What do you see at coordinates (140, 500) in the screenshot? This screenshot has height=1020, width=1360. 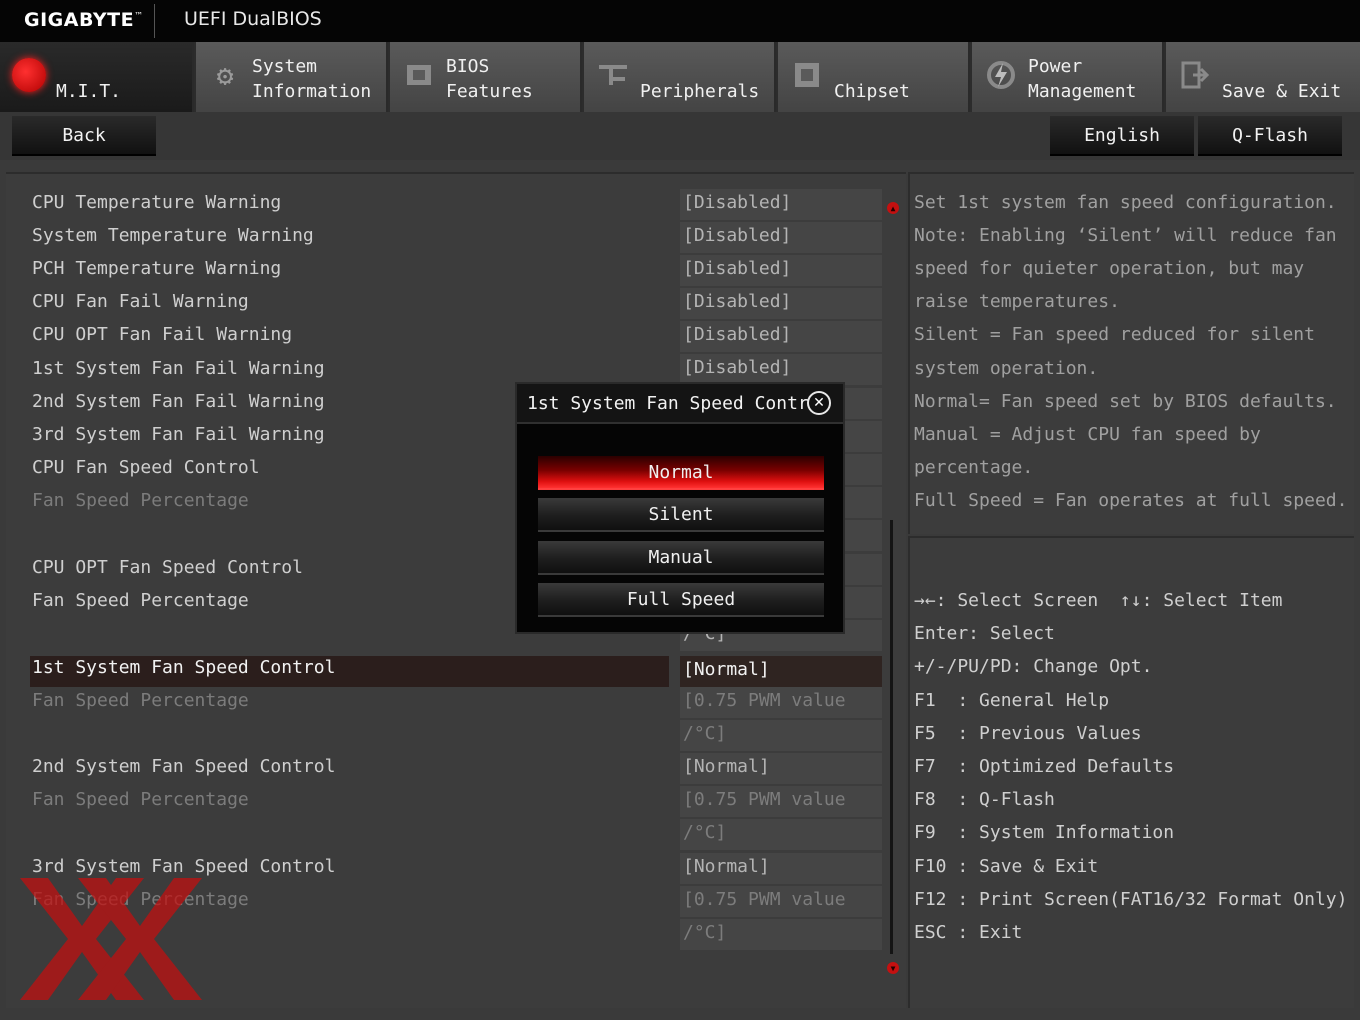 I see `setting-label-cpu-fan-pct: Fan Speed Percentage` at bounding box center [140, 500].